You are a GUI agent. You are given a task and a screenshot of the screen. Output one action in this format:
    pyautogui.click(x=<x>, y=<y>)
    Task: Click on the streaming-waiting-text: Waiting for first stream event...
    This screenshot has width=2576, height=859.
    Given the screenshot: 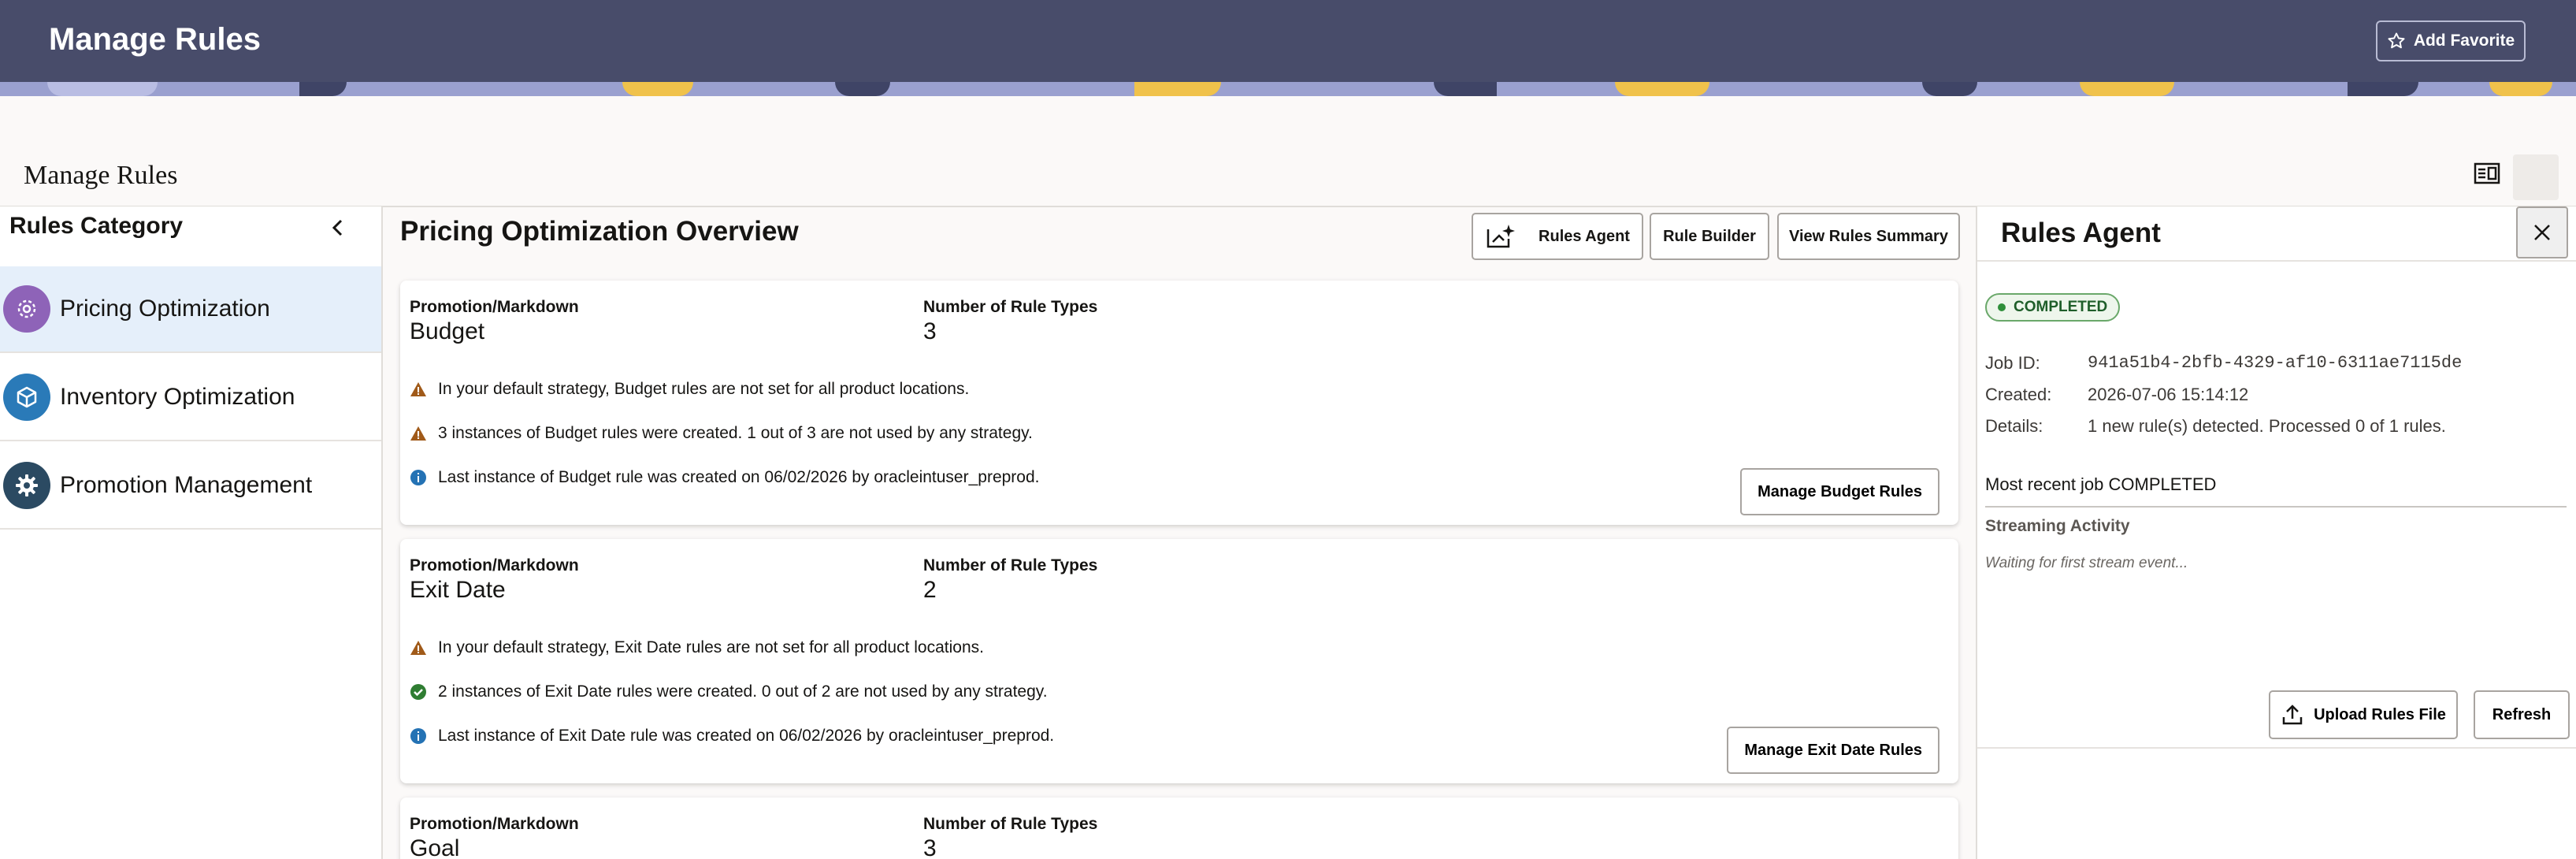 What is the action you would take?
    pyautogui.click(x=2086, y=563)
    